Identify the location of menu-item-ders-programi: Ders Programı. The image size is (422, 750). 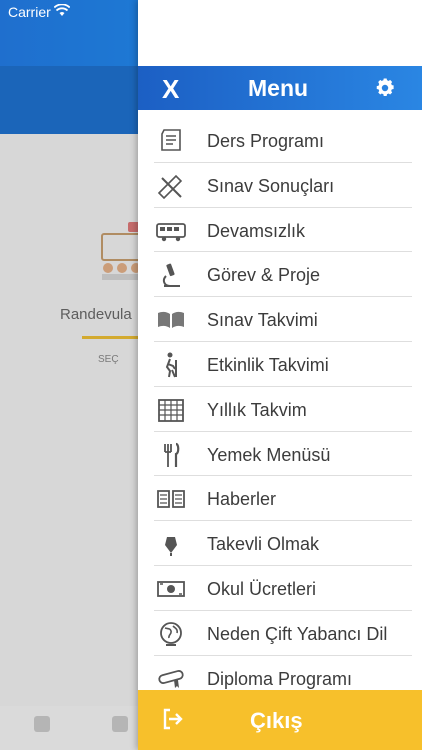
(283, 140).